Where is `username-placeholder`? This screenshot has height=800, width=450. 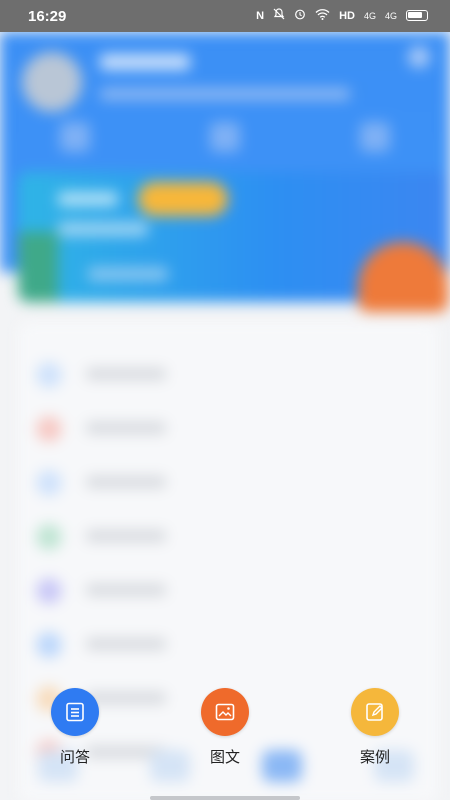
username-placeholder is located at coordinates (145, 62).